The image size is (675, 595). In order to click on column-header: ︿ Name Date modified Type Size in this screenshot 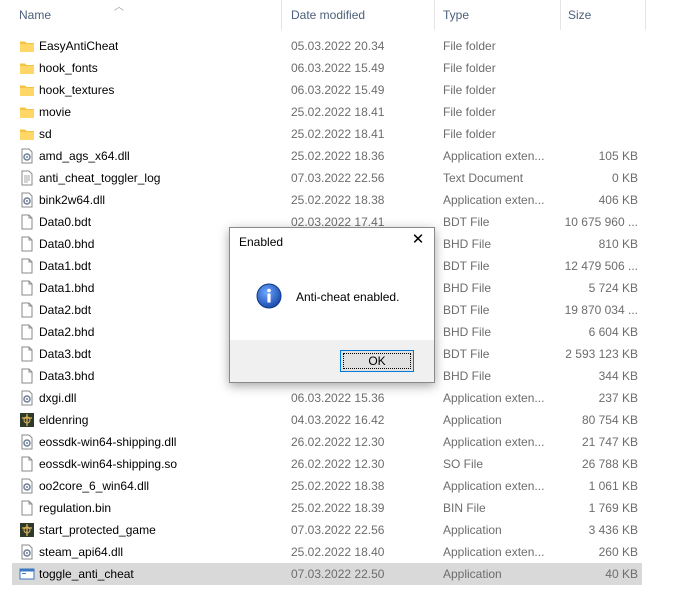, I will do `click(337, 15)`.